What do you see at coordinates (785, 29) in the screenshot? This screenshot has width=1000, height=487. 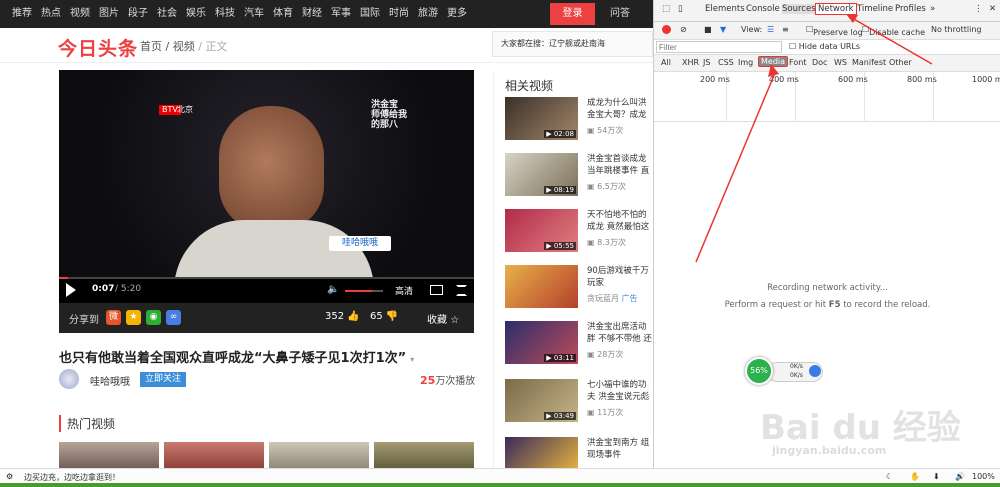 I see `overview-icon: ≡` at bounding box center [785, 29].